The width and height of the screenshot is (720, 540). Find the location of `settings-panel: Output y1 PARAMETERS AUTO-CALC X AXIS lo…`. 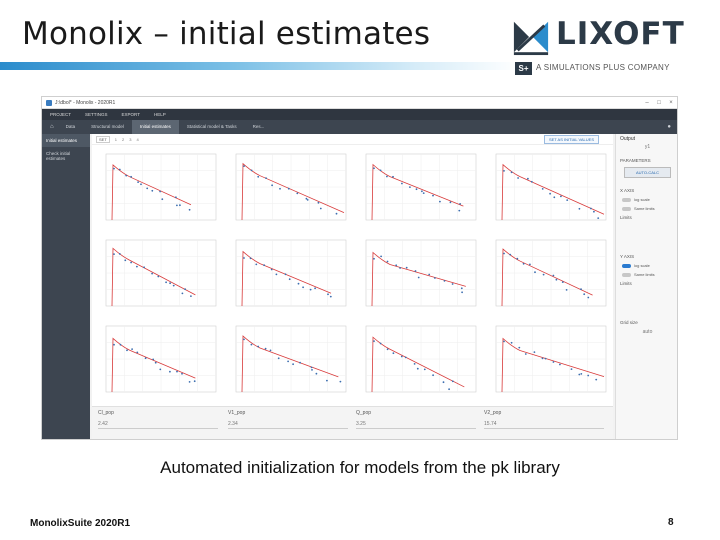

settings-panel: Output y1 PARAMETERS AUTO-CALC X AXIS lo… is located at coordinates (646, 286).